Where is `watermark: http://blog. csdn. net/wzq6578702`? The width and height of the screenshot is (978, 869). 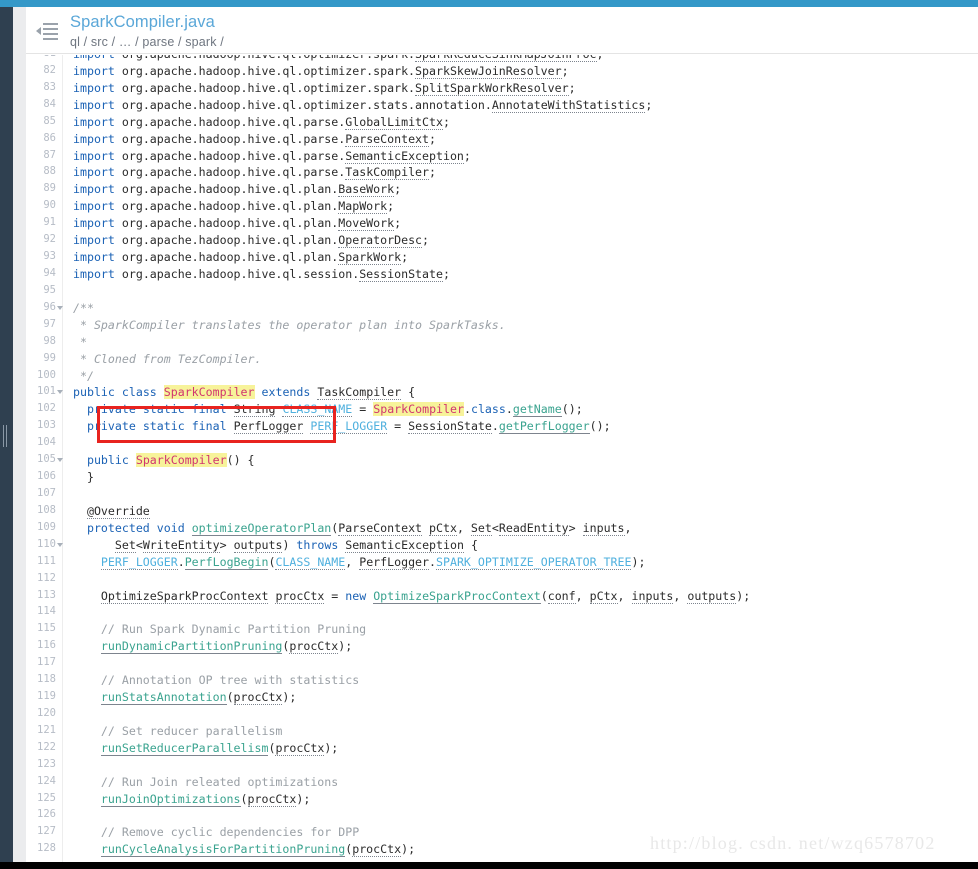
watermark: http://blog. csdn. net/wzq6578702 is located at coordinates (793, 843).